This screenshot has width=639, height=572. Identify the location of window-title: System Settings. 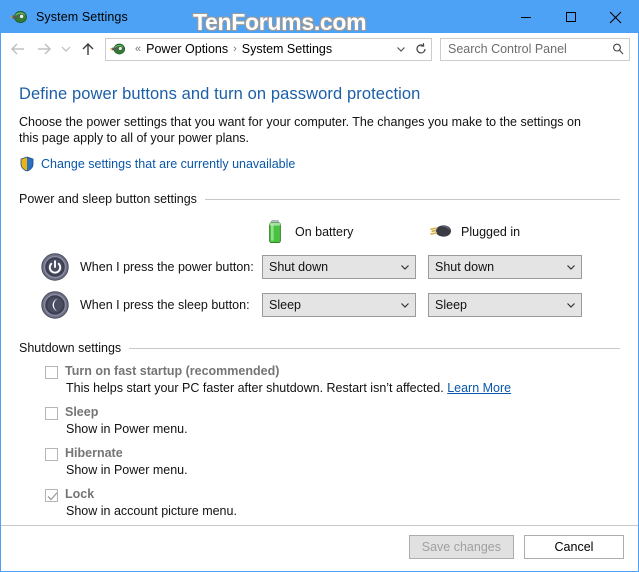
(82, 17).